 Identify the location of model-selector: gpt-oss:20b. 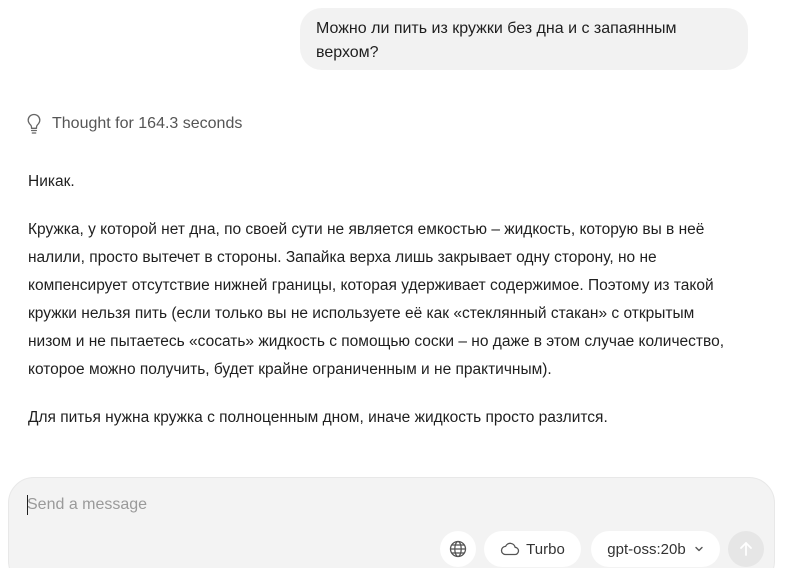
(655, 549).